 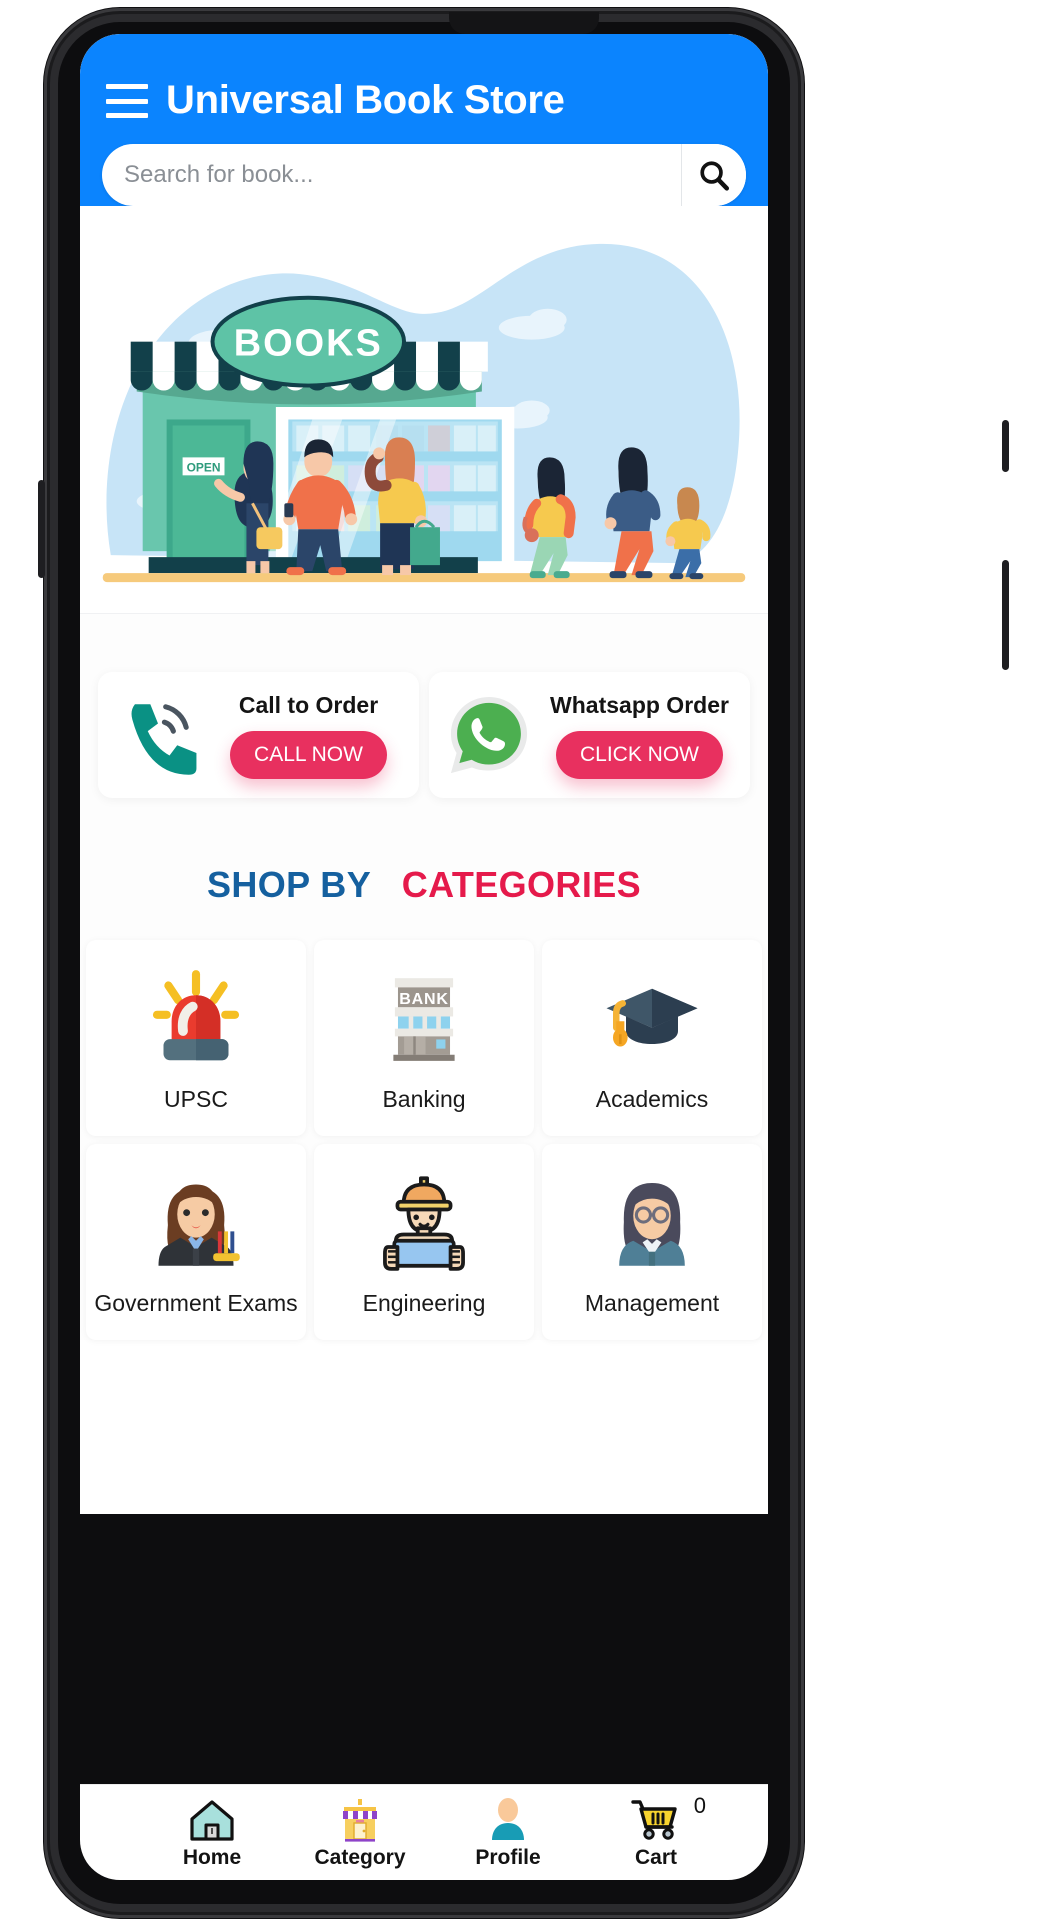 I want to click on heading-part-categories: CATEGORIES, so click(x=521, y=884).